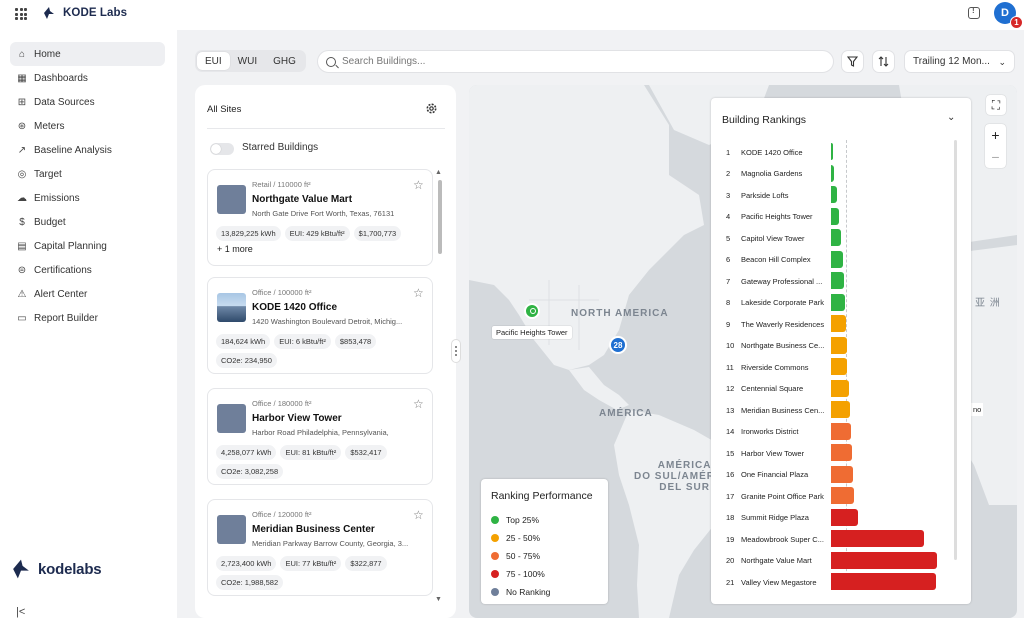  Describe the element at coordinates (852, 61) in the screenshot. I see `filter-button` at that location.